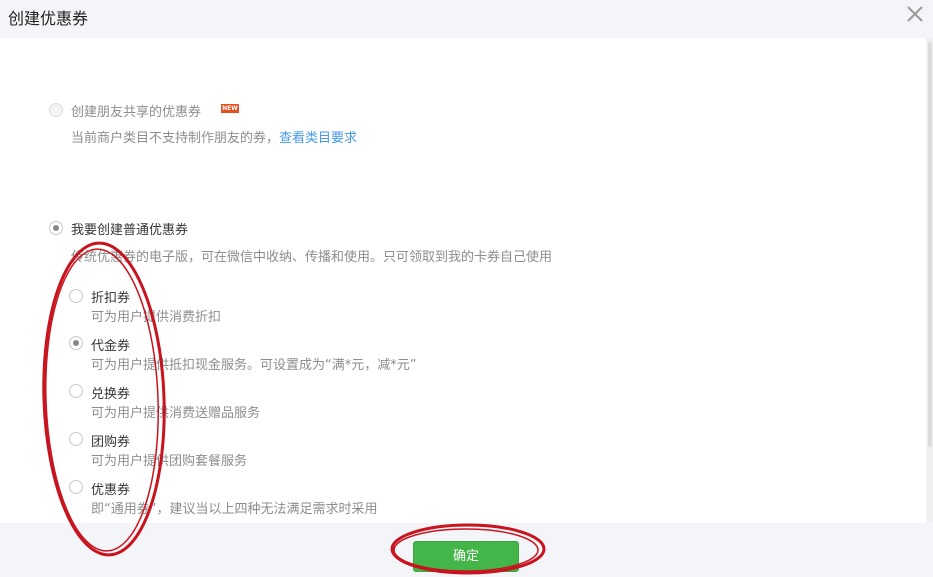 This screenshot has height=577, width=933. What do you see at coordinates (130, 230) in the screenshot?
I see `normal-coupon-label: 我要创建普通优惠券` at bounding box center [130, 230].